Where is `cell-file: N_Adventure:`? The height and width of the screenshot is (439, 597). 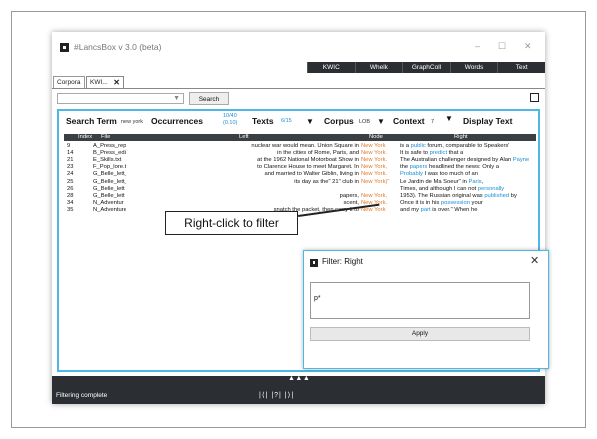
cell-file: N_Adventure: is located at coordinates (109, 209).